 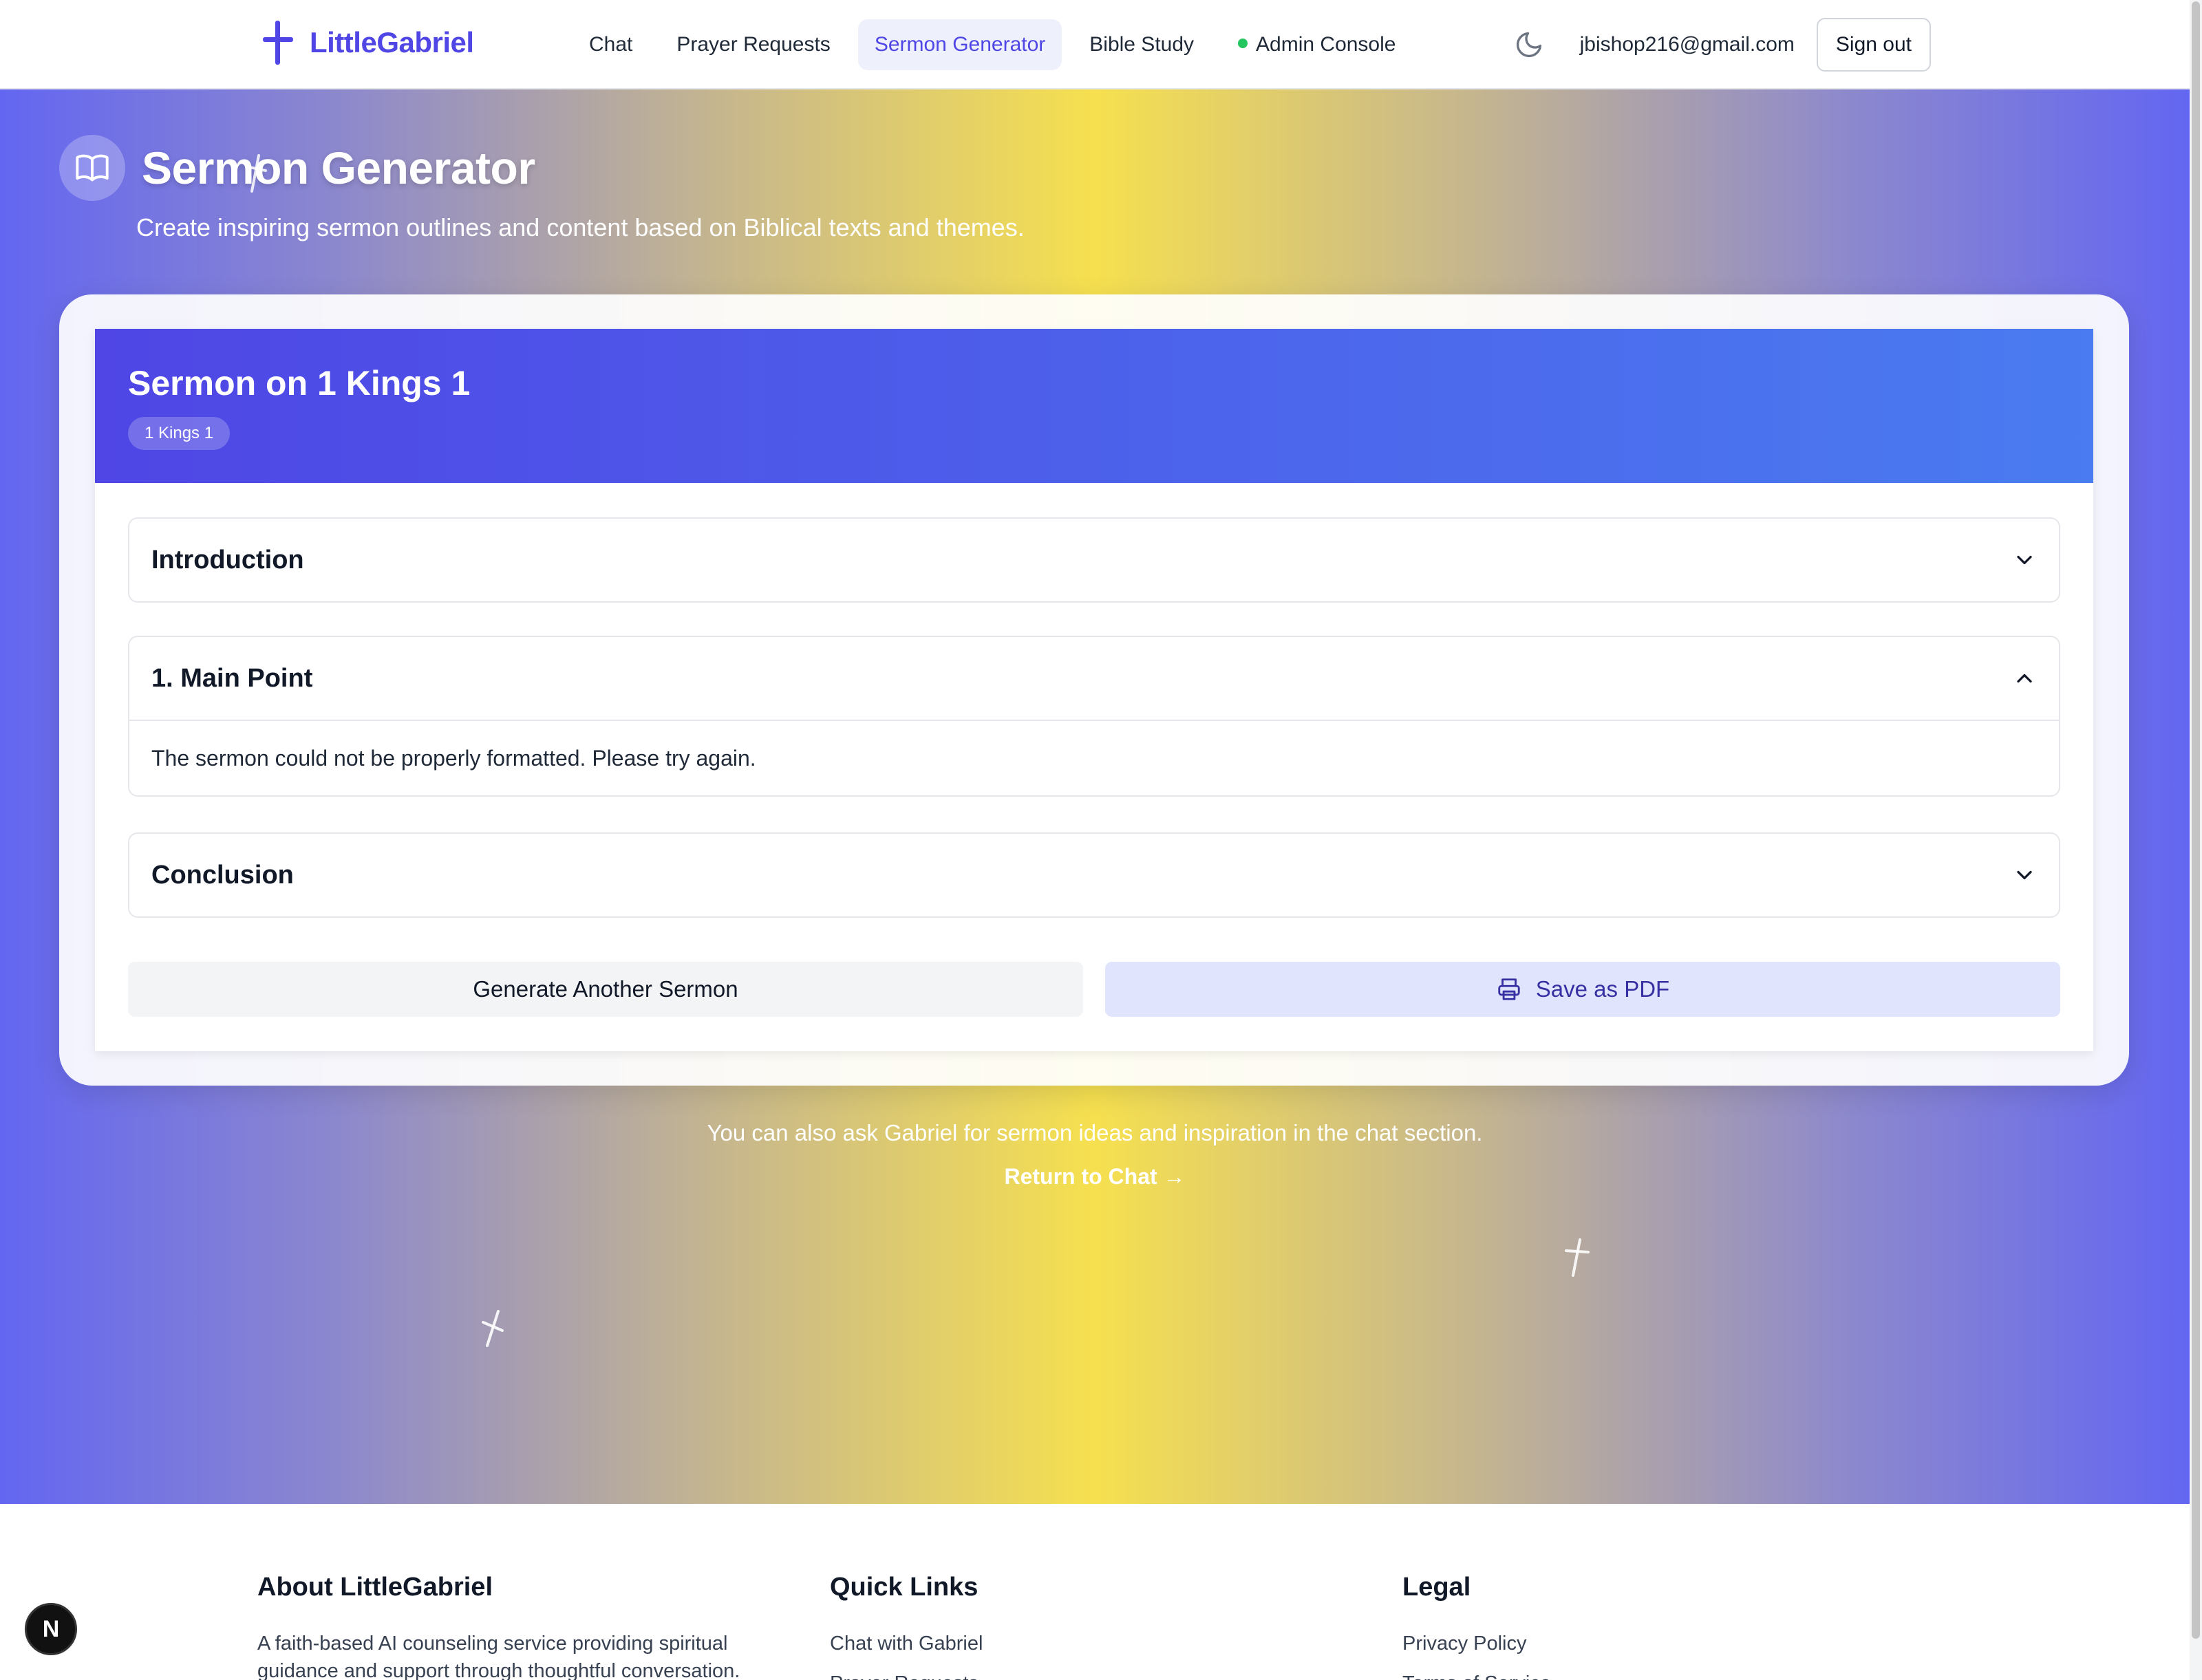 What do you see at coordinates (278, 43) in the screenshot?
I see `cross-logo-icon` at bounding box center [278, 43].